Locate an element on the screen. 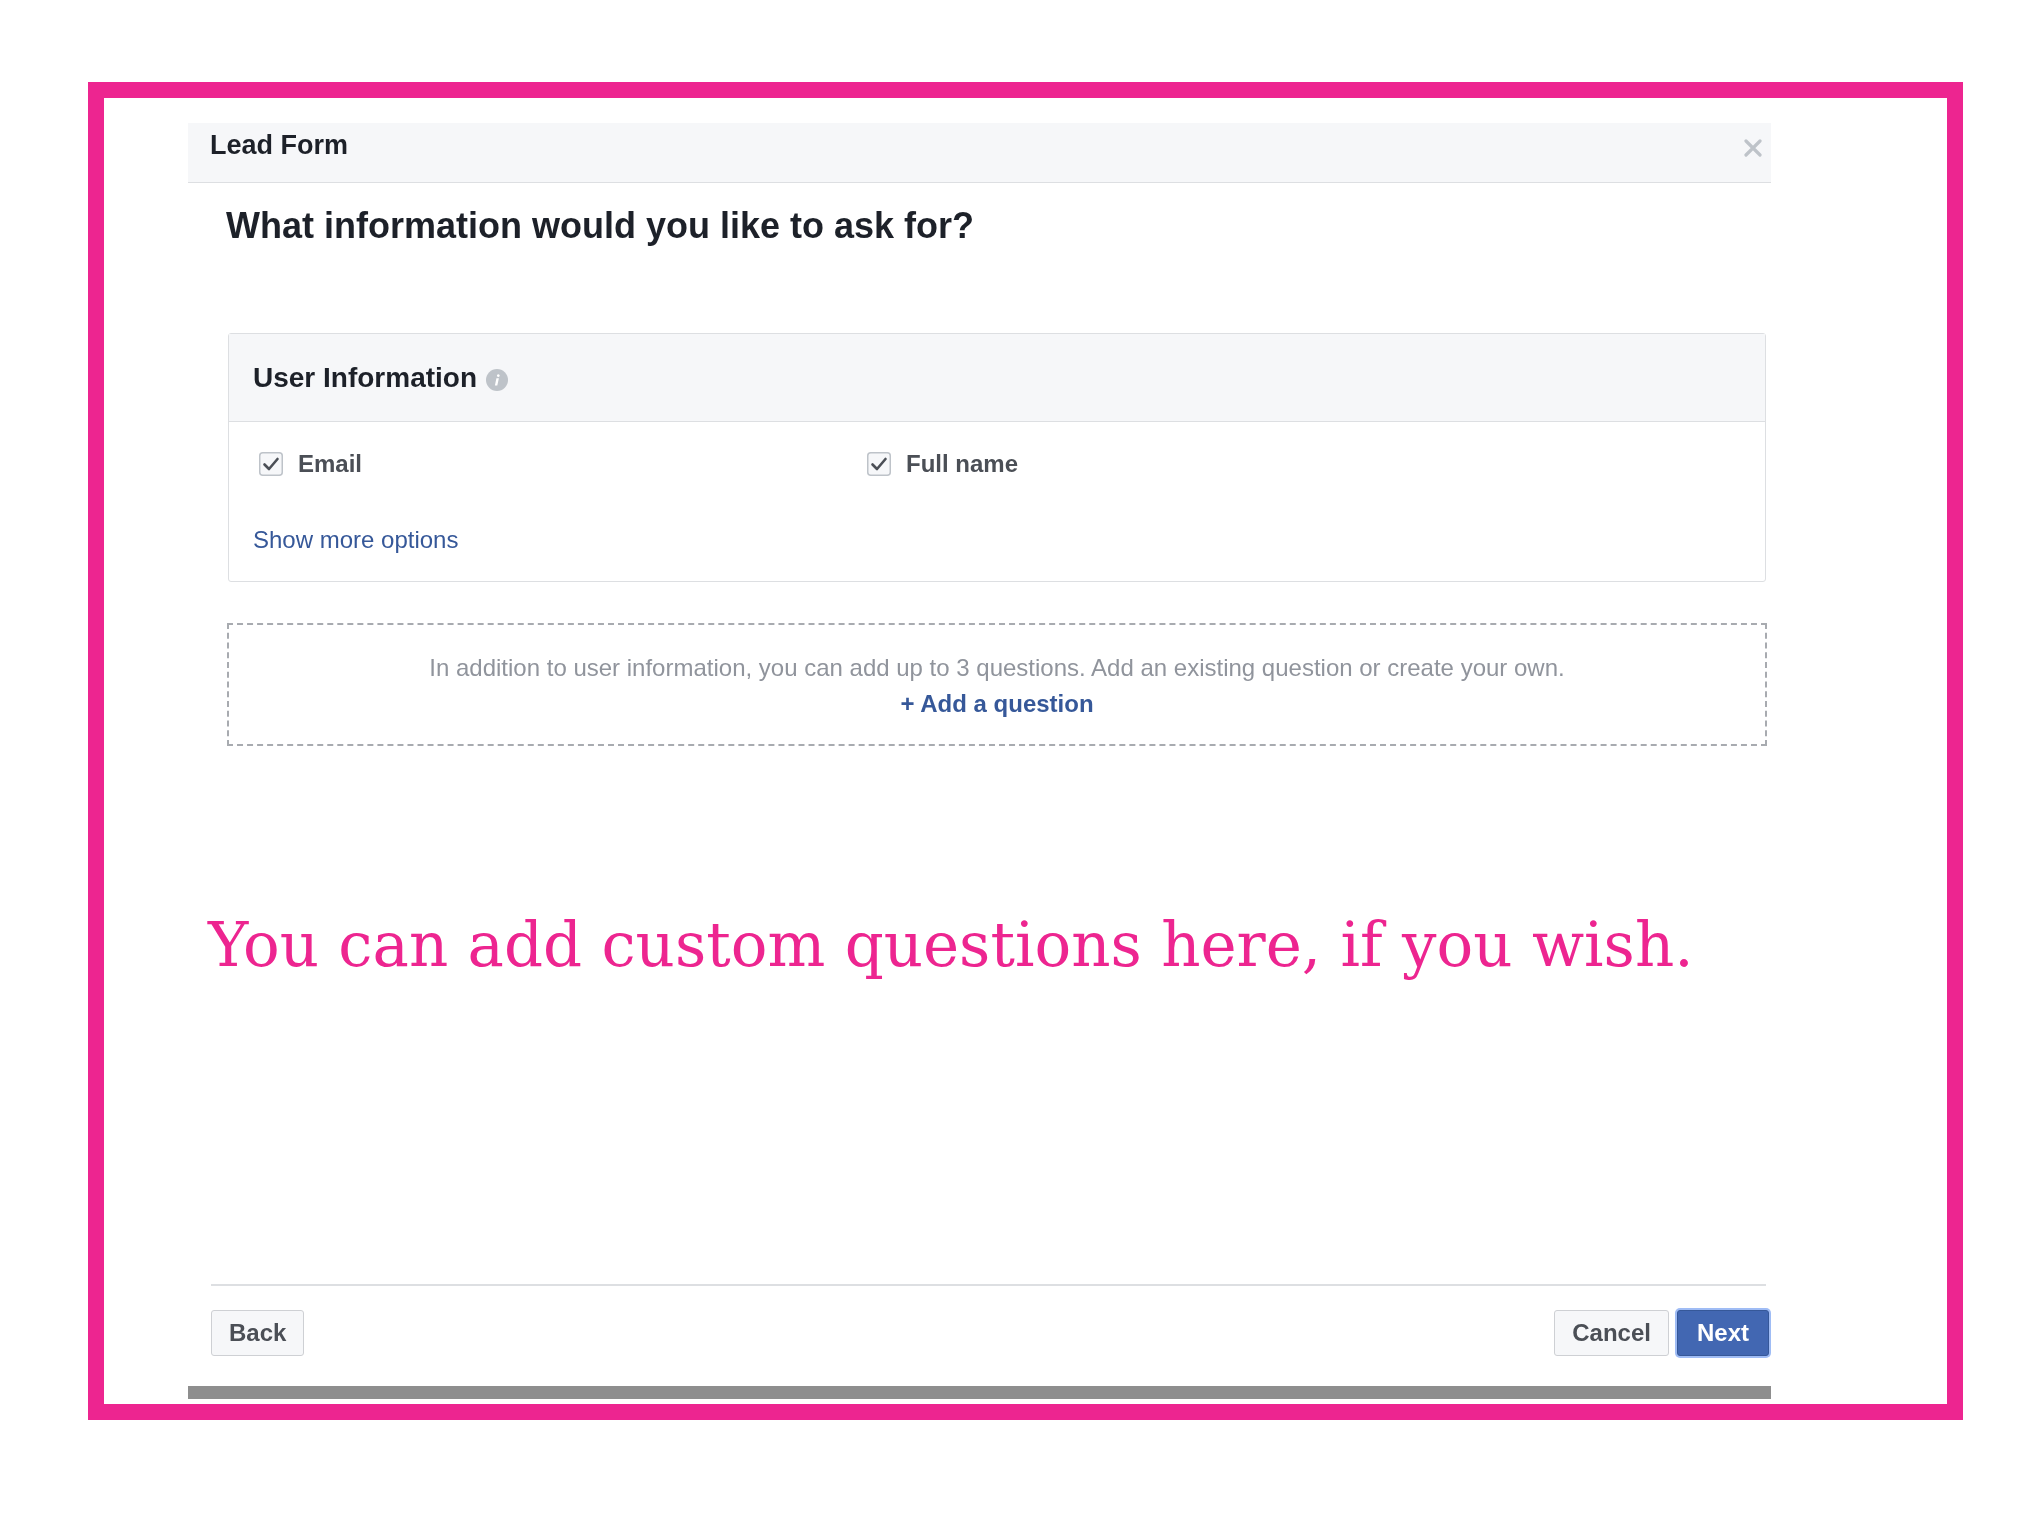 This screenshot has width=2038, height=1528. dialog-heading: What information would you like to ask for? is located at coordinates (601, 226).